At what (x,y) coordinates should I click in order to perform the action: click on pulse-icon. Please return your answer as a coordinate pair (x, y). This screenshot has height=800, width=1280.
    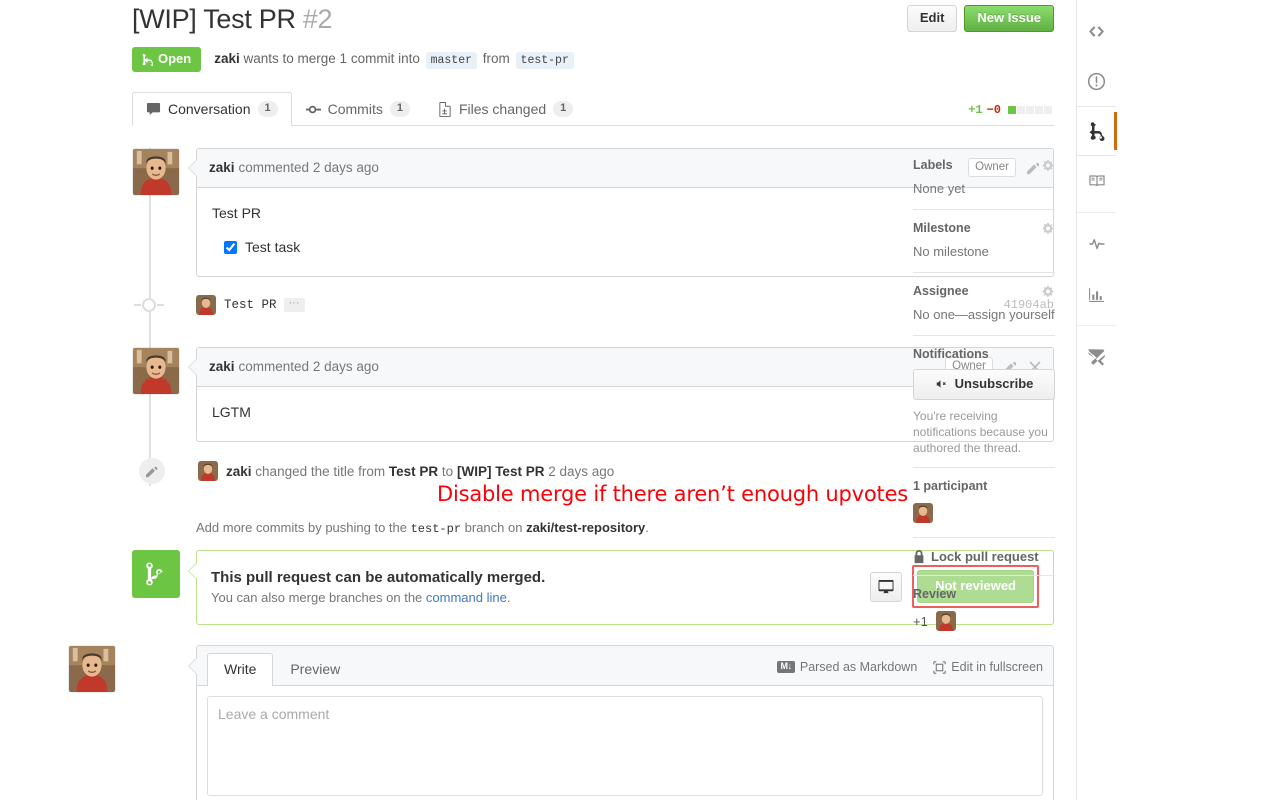
    Looking at the image, I should click on (1096, 244).